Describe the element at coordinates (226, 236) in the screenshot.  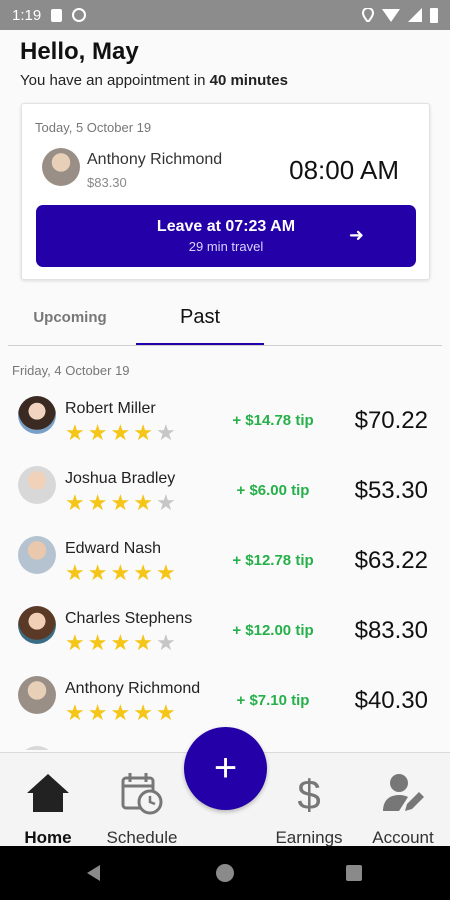
I see `leave-now-button: Leave at 07:23 AM 29 min travel ➜` at that location.